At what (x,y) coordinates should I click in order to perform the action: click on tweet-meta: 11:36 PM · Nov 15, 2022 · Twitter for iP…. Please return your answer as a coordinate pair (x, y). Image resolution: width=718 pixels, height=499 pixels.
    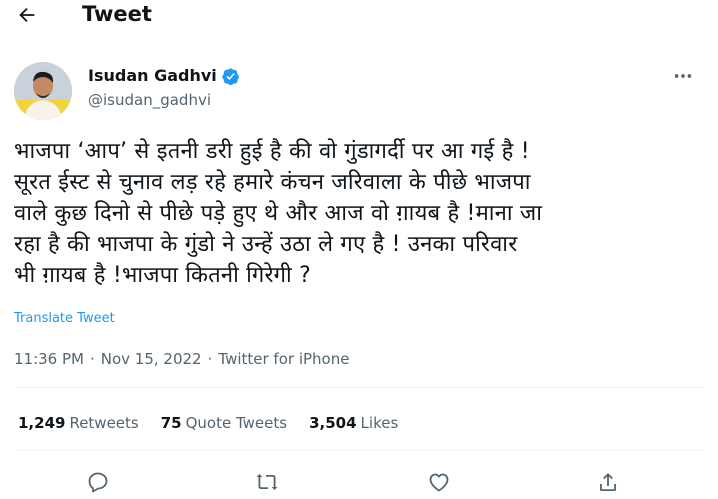
    Looking at the image, I should click on (181, 359).